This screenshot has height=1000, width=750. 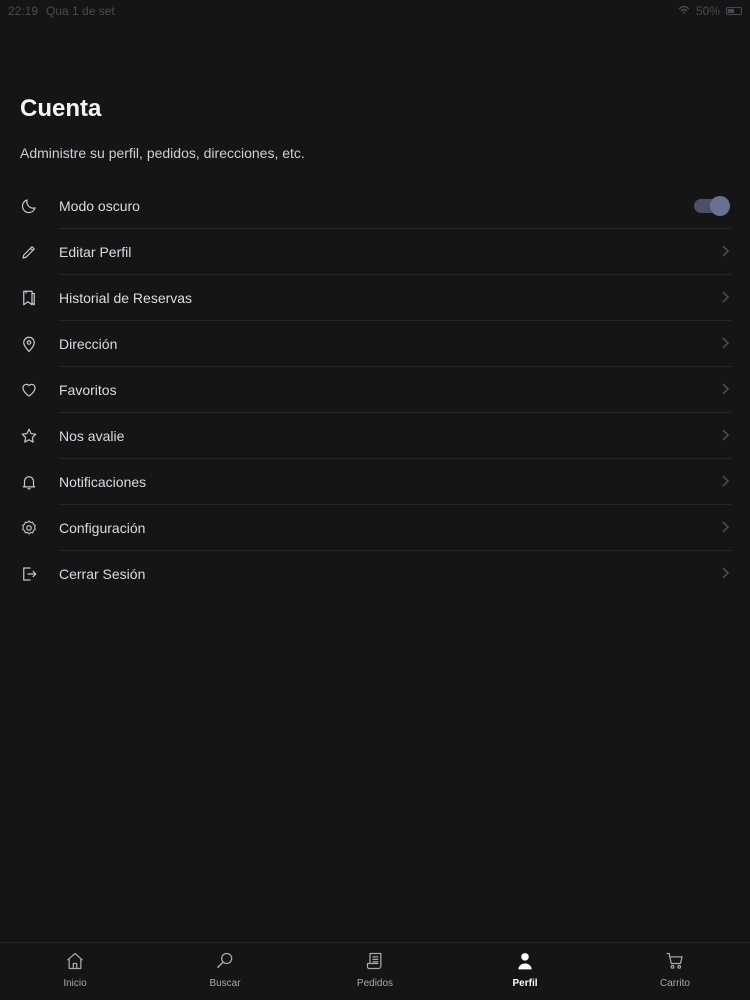 I want to click on bell-icon, so click(x=29, y=482).